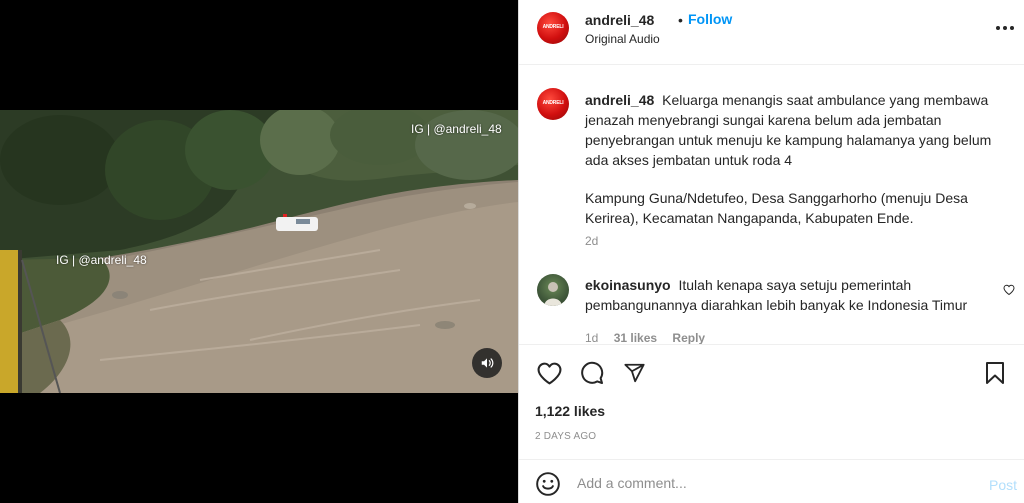  I want to click on more-options-icon, so click(1005, 28).